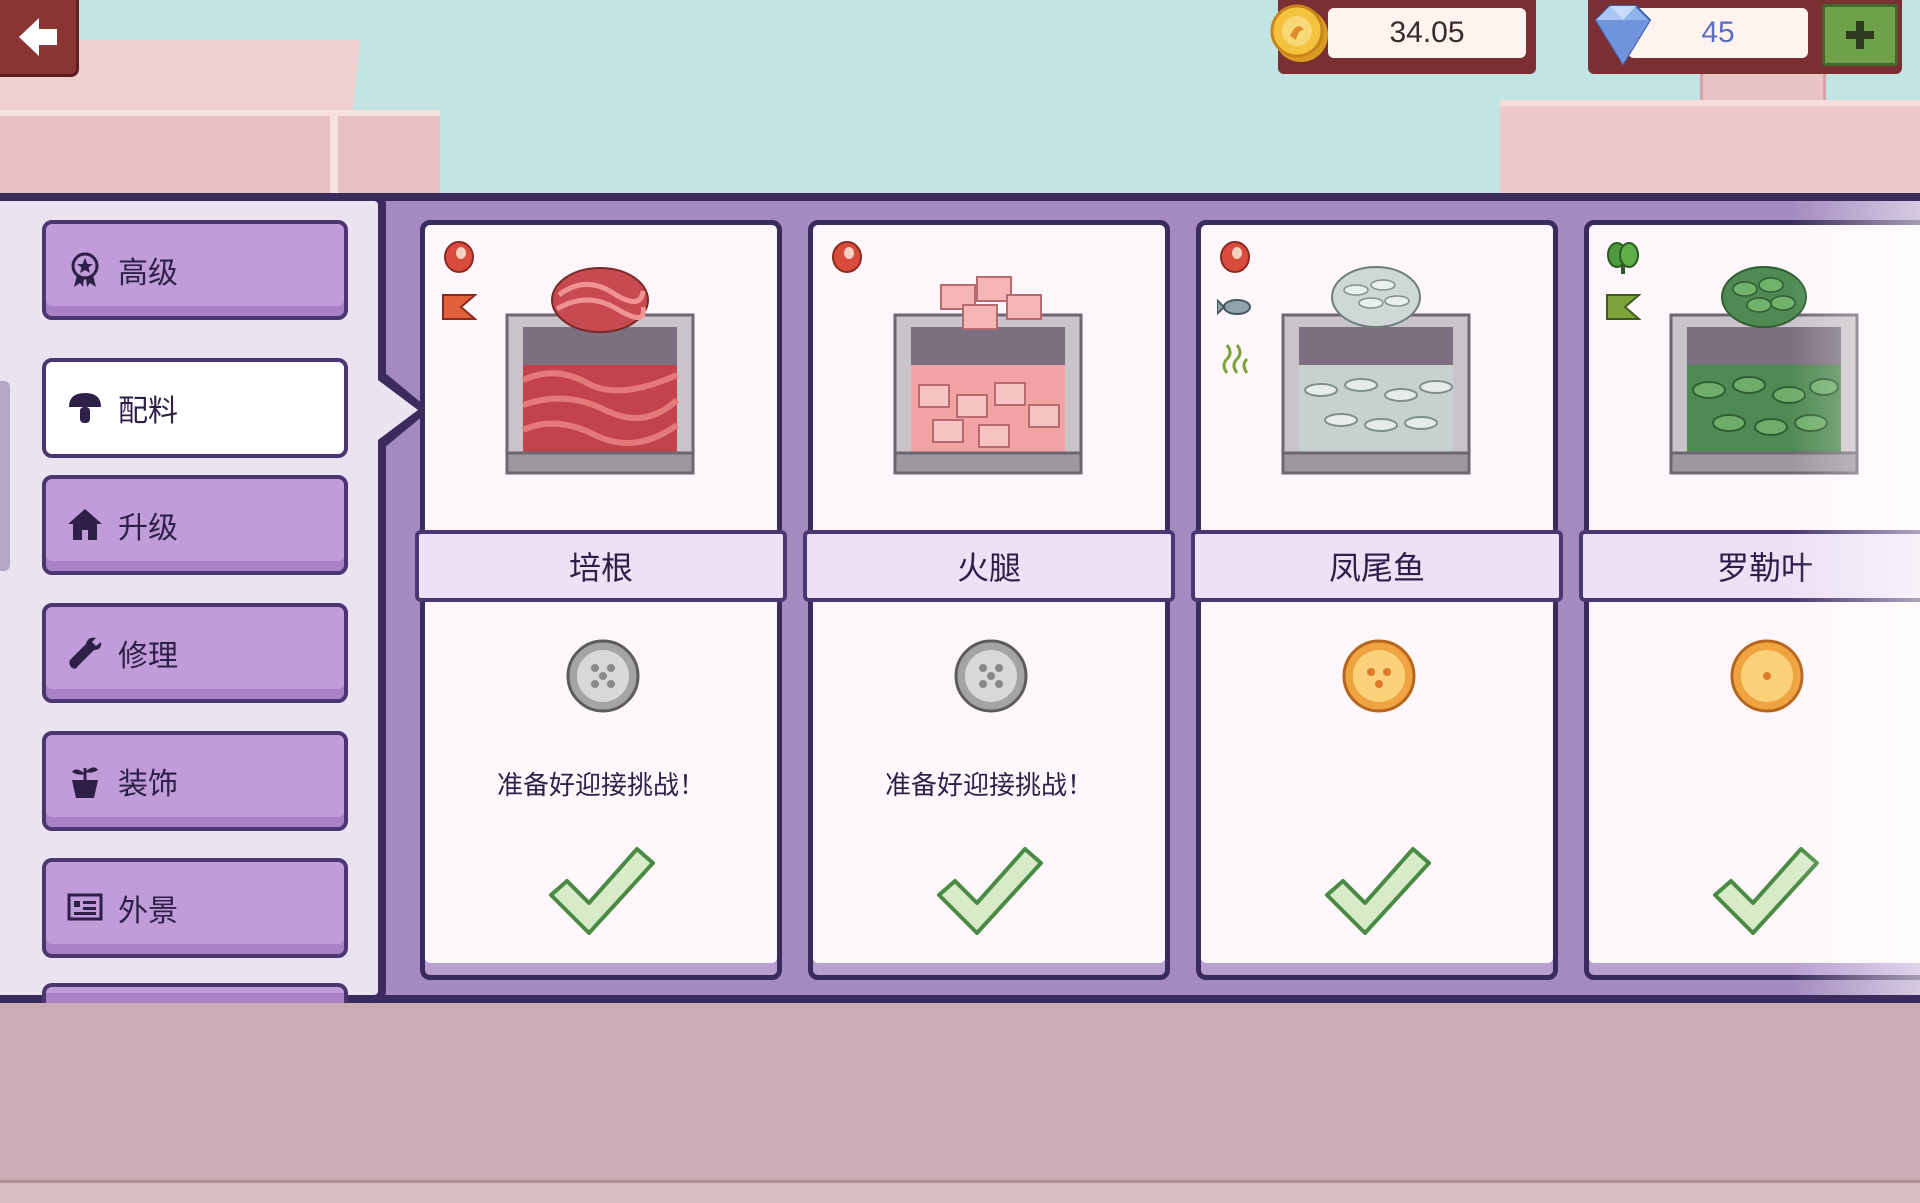  I want to click on topping-name: 培根, so click(601, 566).